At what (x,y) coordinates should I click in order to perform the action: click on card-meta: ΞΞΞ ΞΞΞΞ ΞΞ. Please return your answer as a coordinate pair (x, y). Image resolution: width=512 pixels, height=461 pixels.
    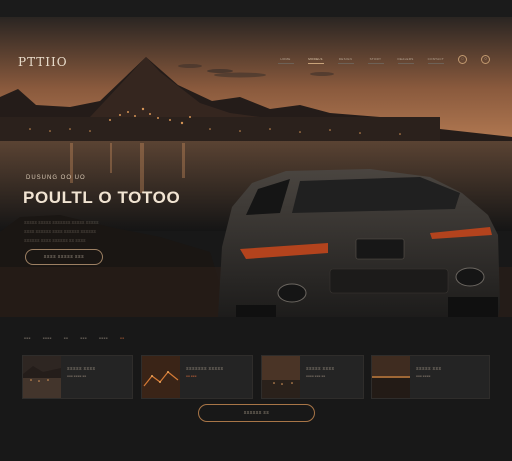
    Looking at the image, I should click on (77, 376).